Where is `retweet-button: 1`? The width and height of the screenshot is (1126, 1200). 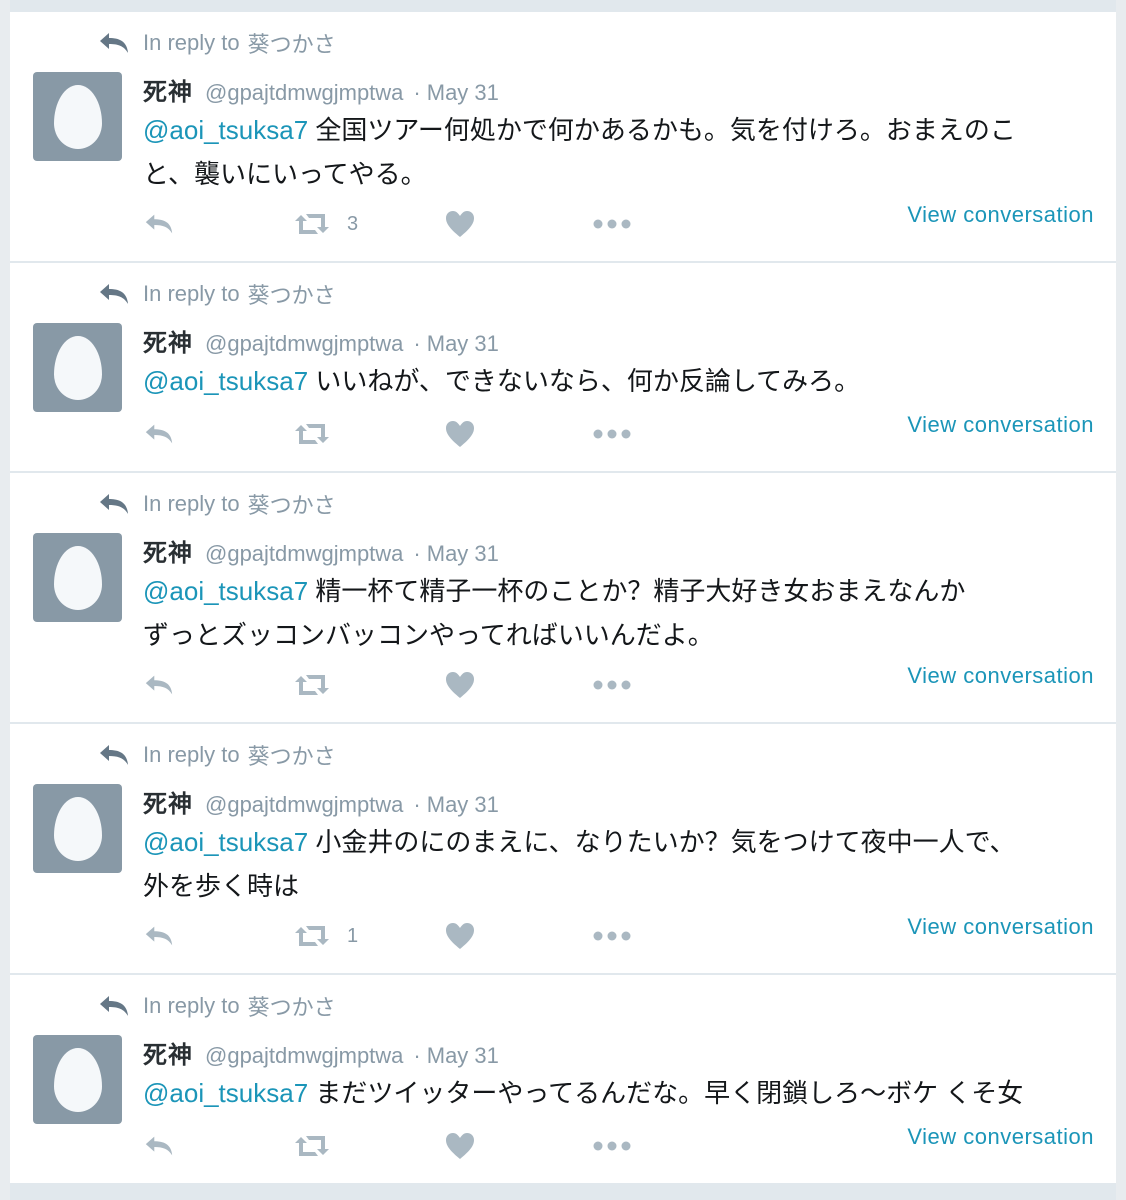
retweet-button: 1 is located at coordinates (325, 936).